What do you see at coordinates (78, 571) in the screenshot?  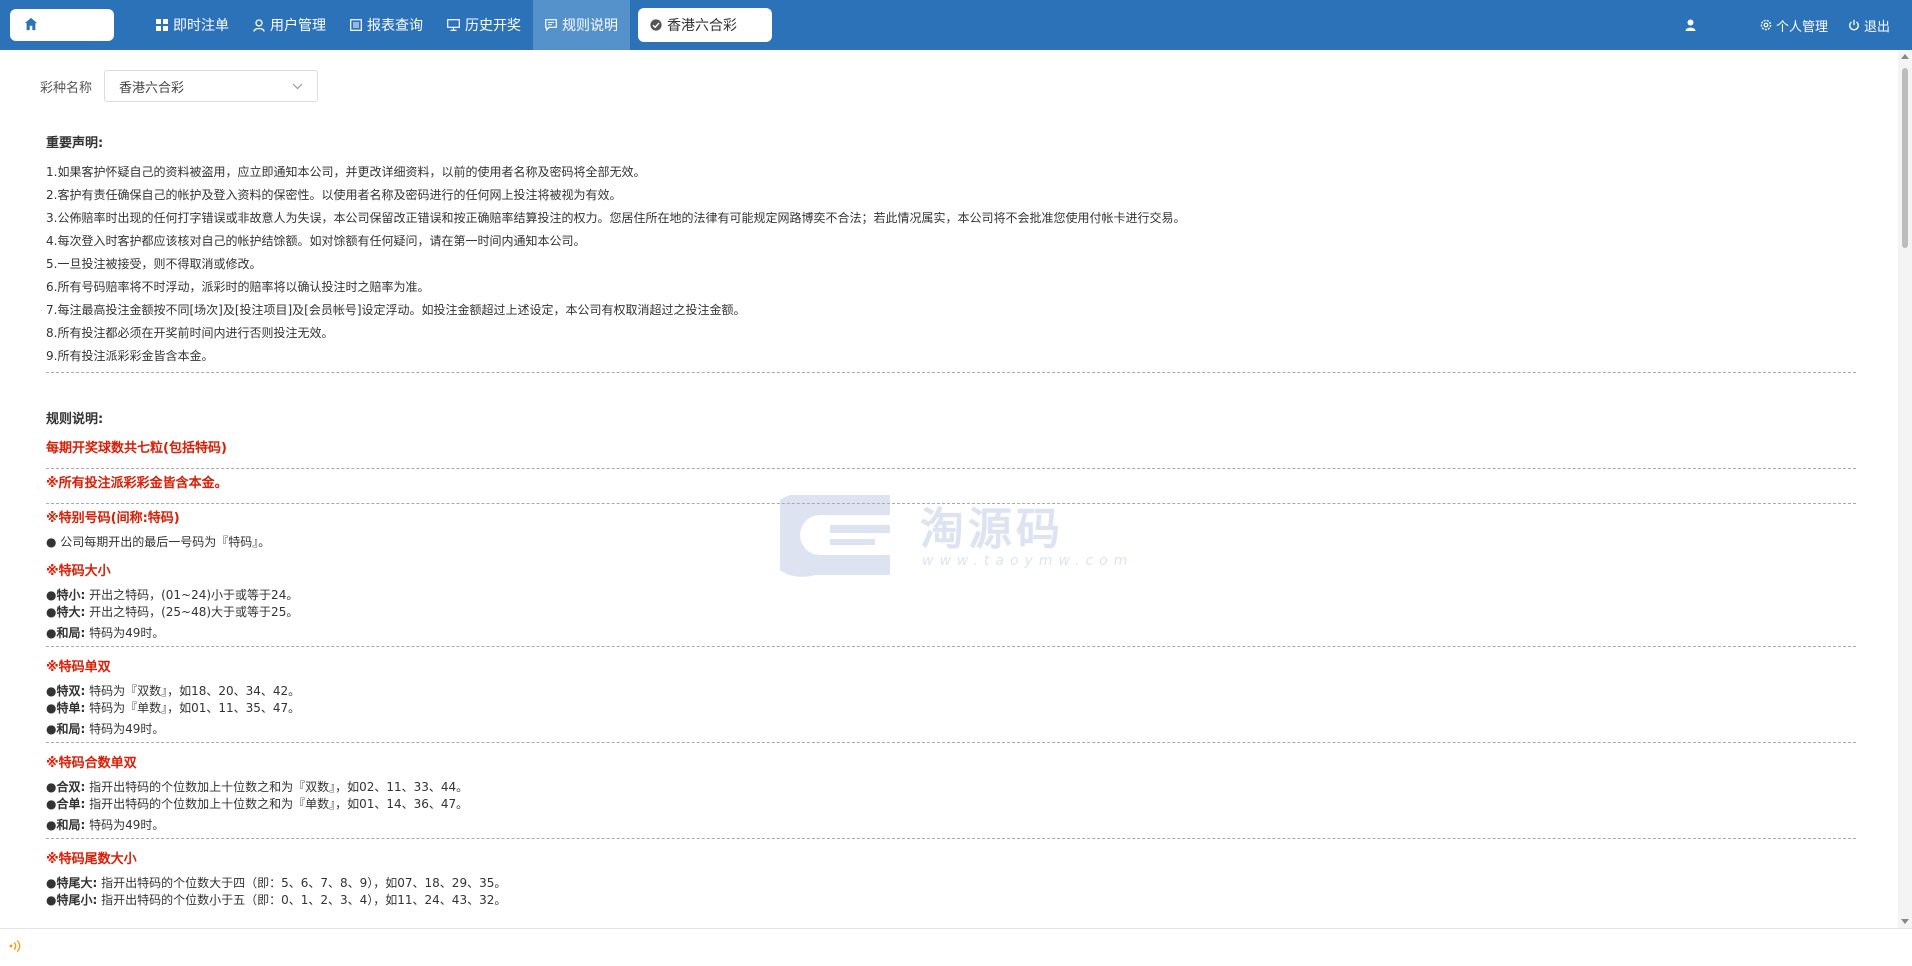 I see `rule-heading: ※特码大小` at bounding box center [78, 571].